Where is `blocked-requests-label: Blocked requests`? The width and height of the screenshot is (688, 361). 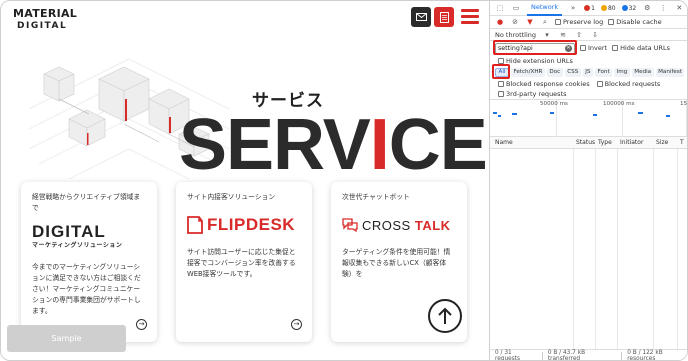 blocked-requests-label: Blocked requests is located at coordinates (632, 83).